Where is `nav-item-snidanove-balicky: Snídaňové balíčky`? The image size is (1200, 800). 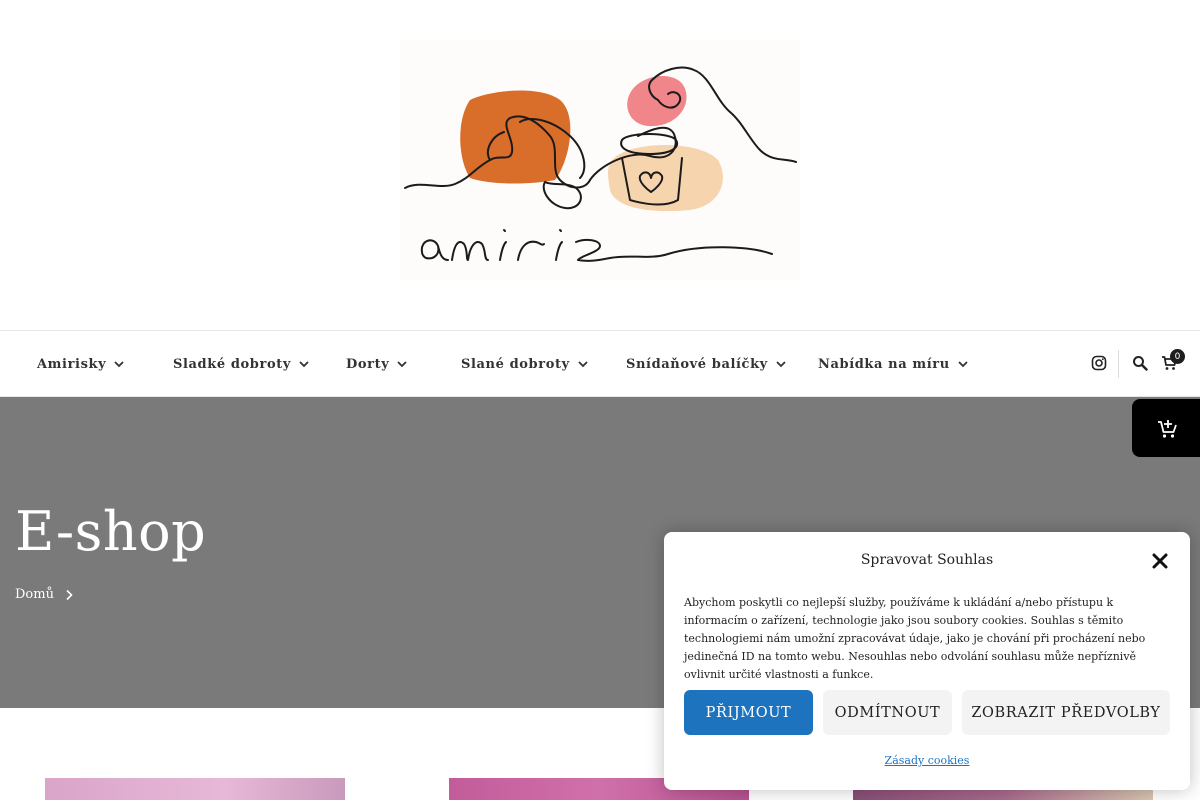 nav-item-snidanove-balicky: Snídaňové balíčky is located at coordinates (706, 364).